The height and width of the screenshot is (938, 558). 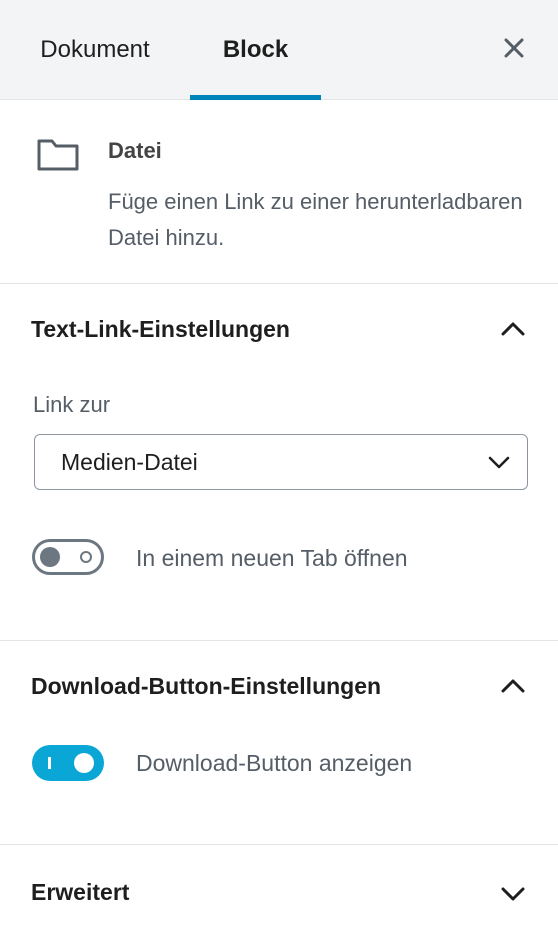 I want to click on show-download-button-label: Download-Button anzeigen, so click(x=274, y=763).